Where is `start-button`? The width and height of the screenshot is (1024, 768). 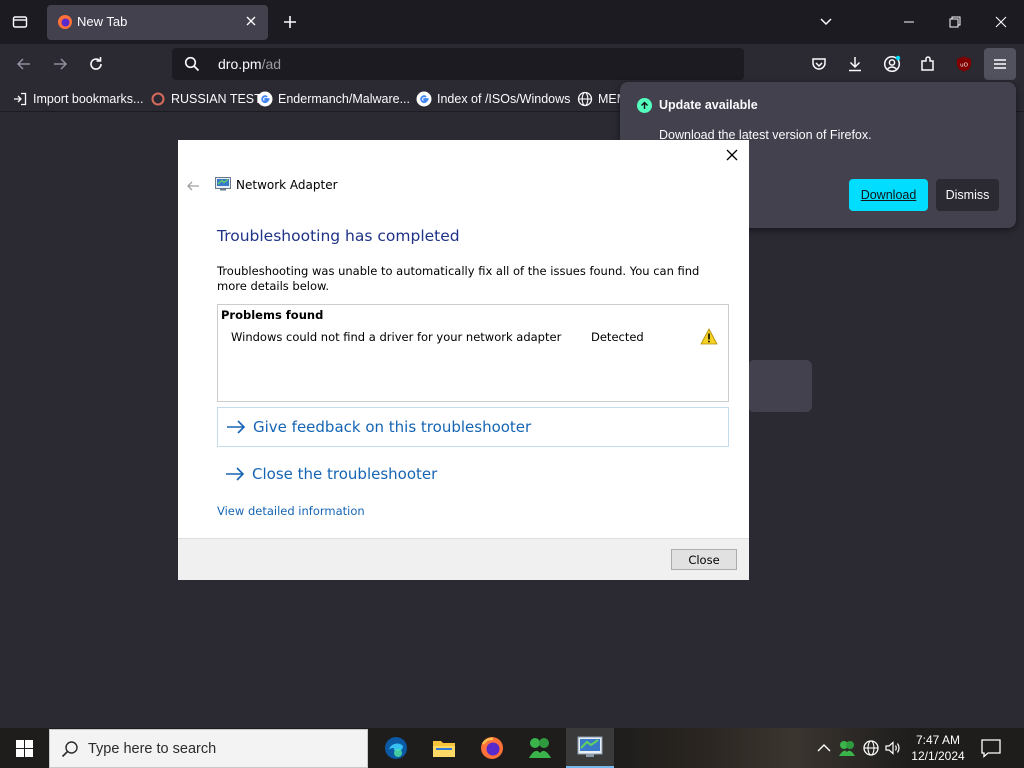 start-button is located at coordinates (24, 748).